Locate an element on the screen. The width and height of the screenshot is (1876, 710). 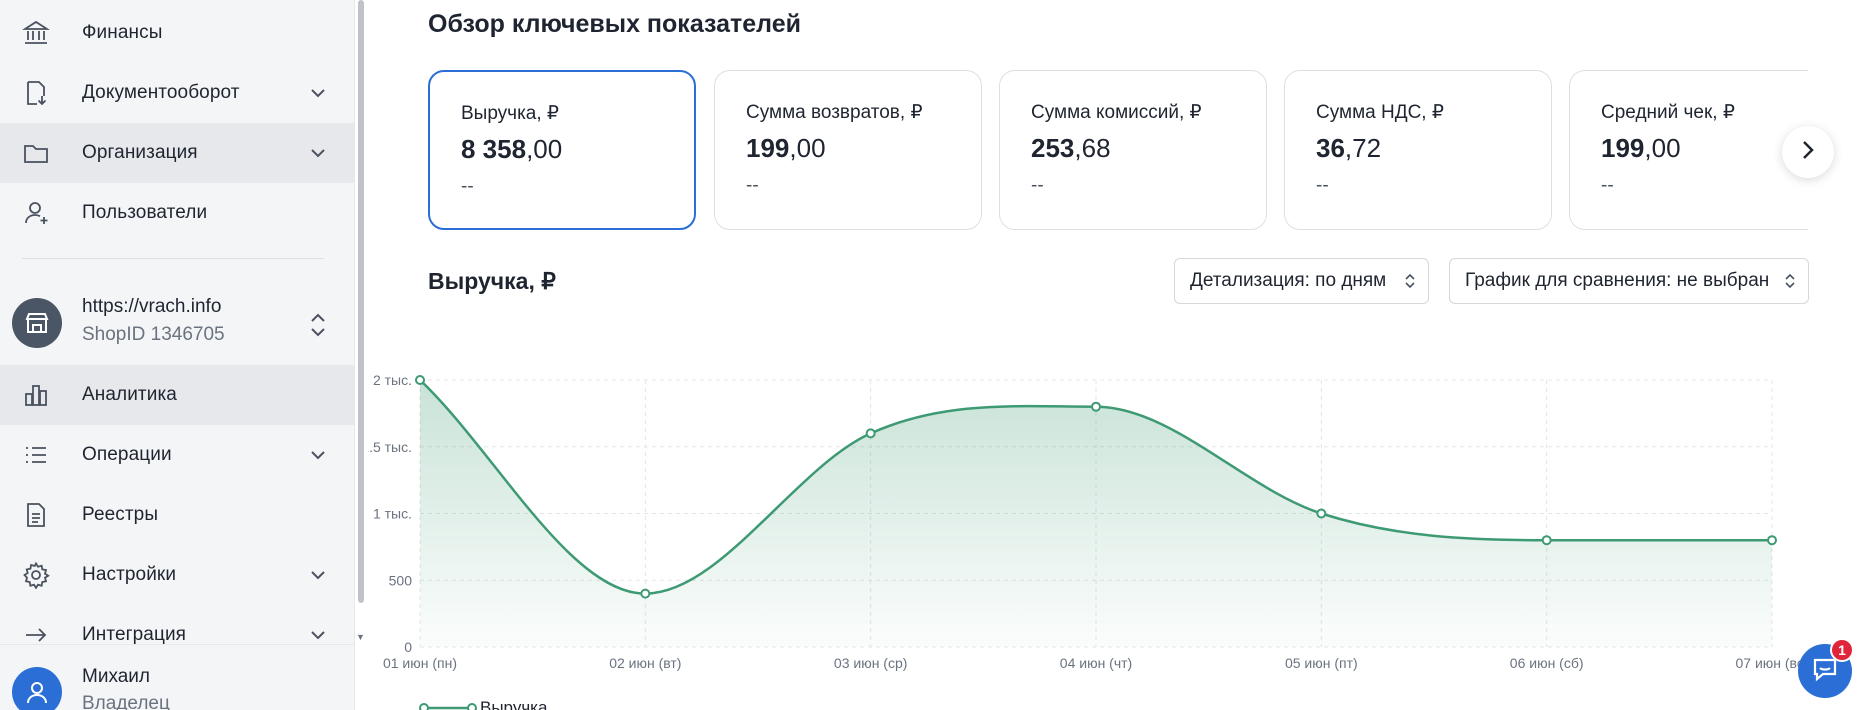
legend-label: Выручка is located at coordinates (514, 704).